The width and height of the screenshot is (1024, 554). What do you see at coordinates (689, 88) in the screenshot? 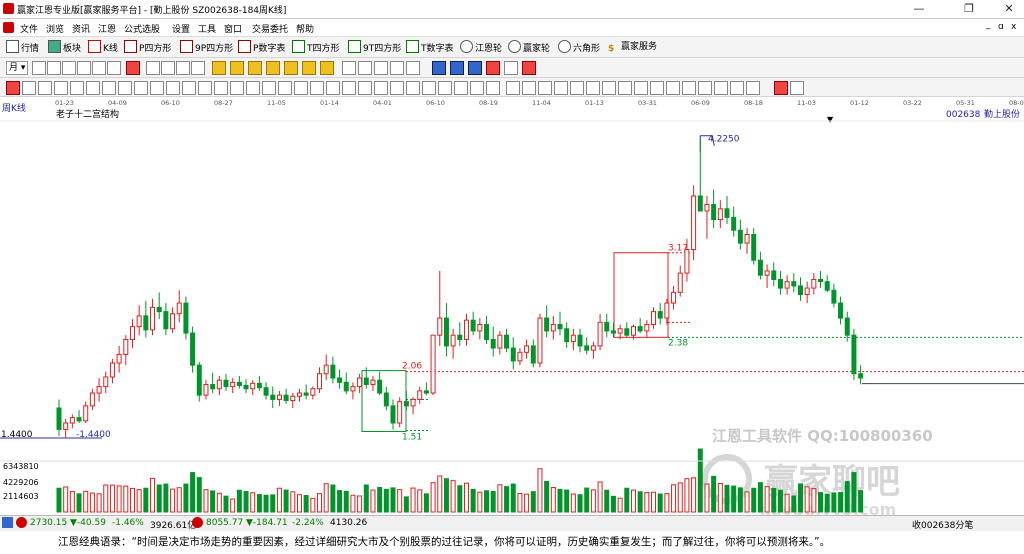
I see `gann-tool-43-icon` at bounding box center [689, 88].